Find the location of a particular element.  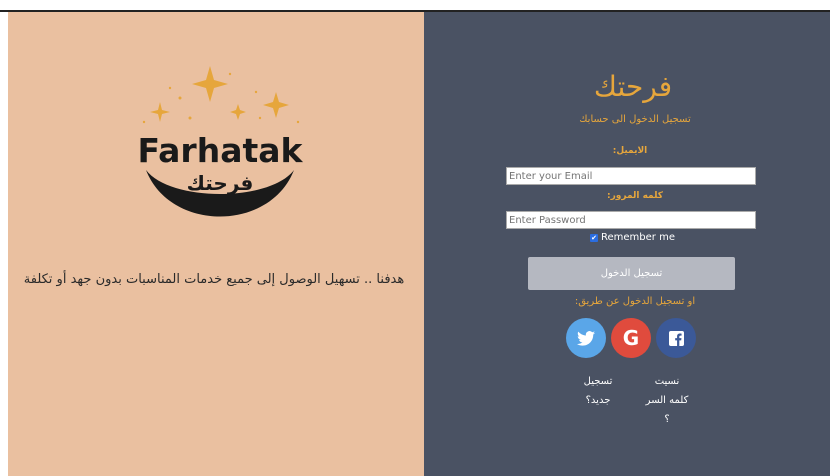

google-icon: G is located at coordinates (631, 338).